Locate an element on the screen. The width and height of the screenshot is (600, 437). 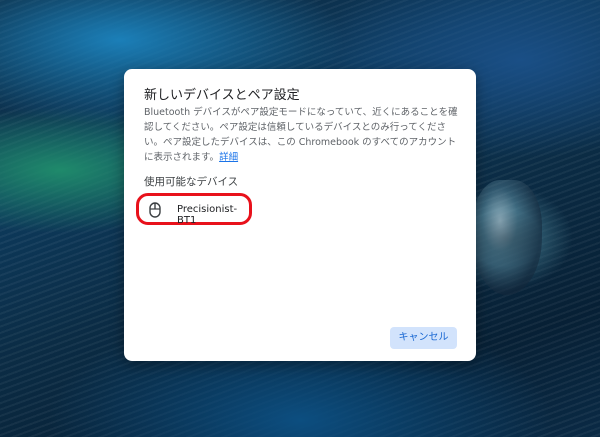
mouse-icon is located at coordinates (155, 210).